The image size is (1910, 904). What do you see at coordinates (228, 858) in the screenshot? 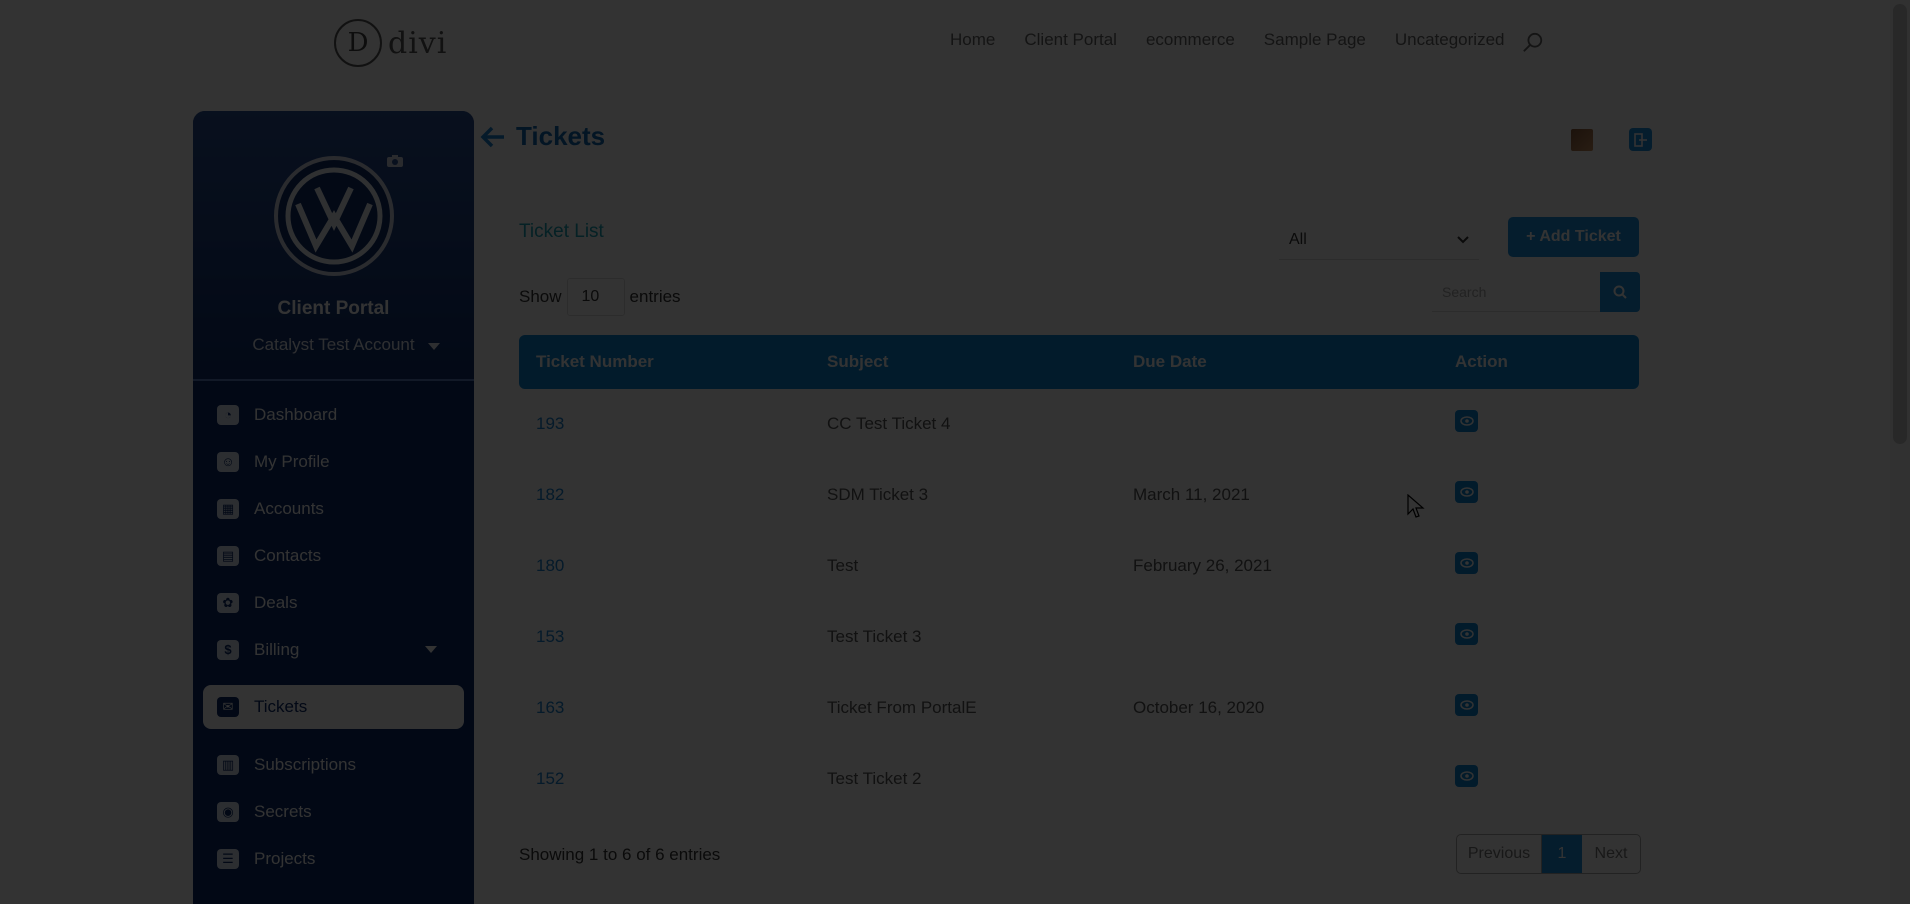
I see `project-icon: ☰` at bounding box center [228, 858].